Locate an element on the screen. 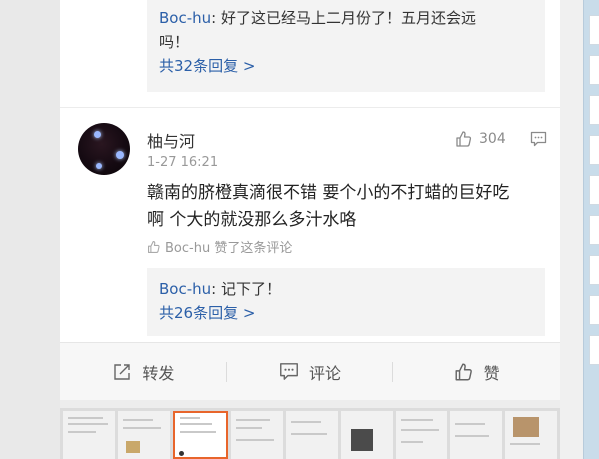  thumbnail-active is located at coordinates (200, 435).